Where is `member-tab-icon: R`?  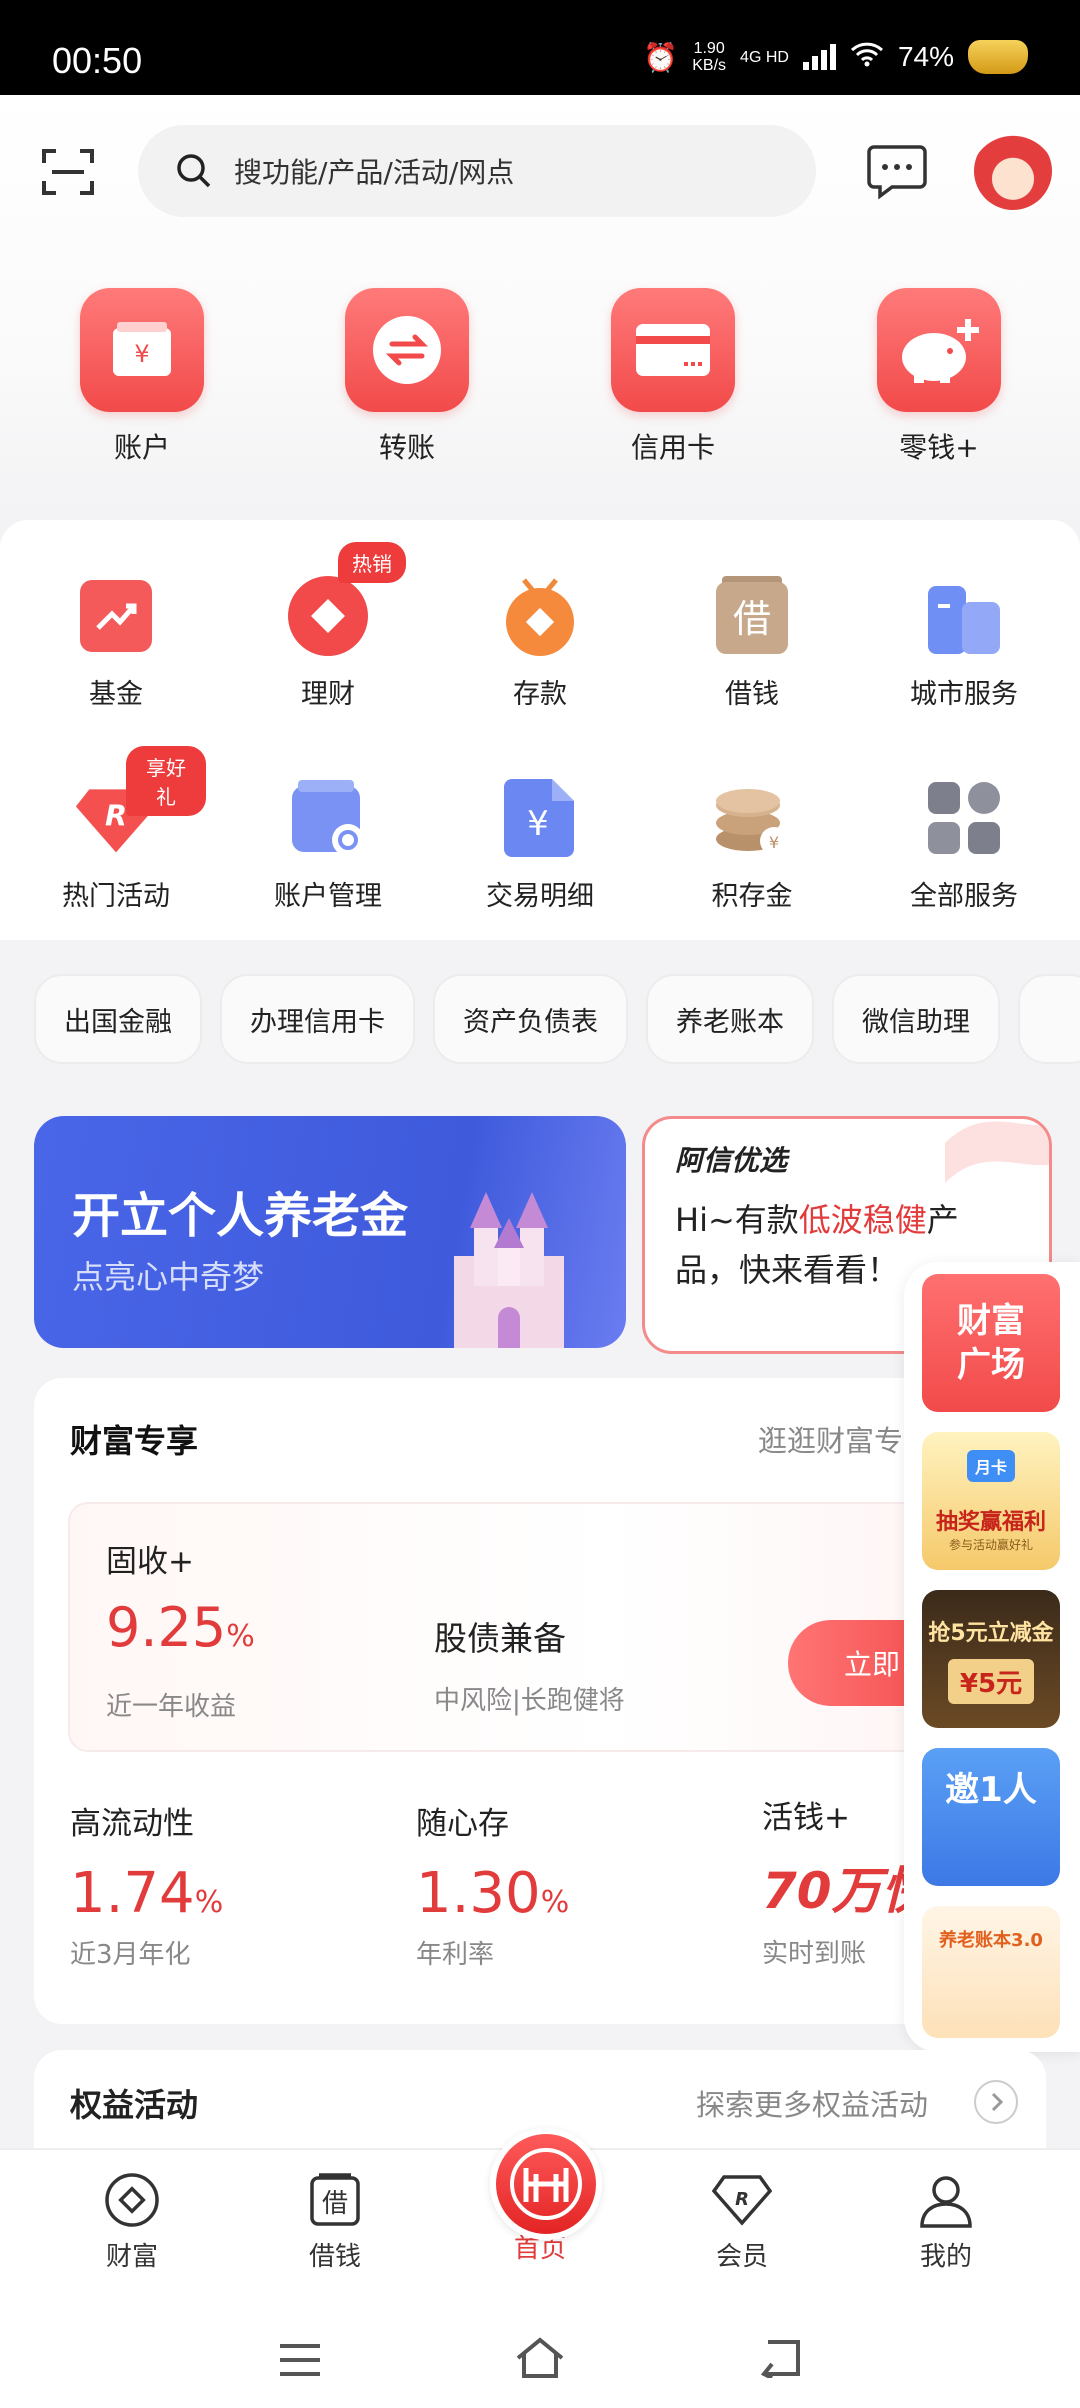
member-tab-icon: R is located at coordinates (742, 2200).